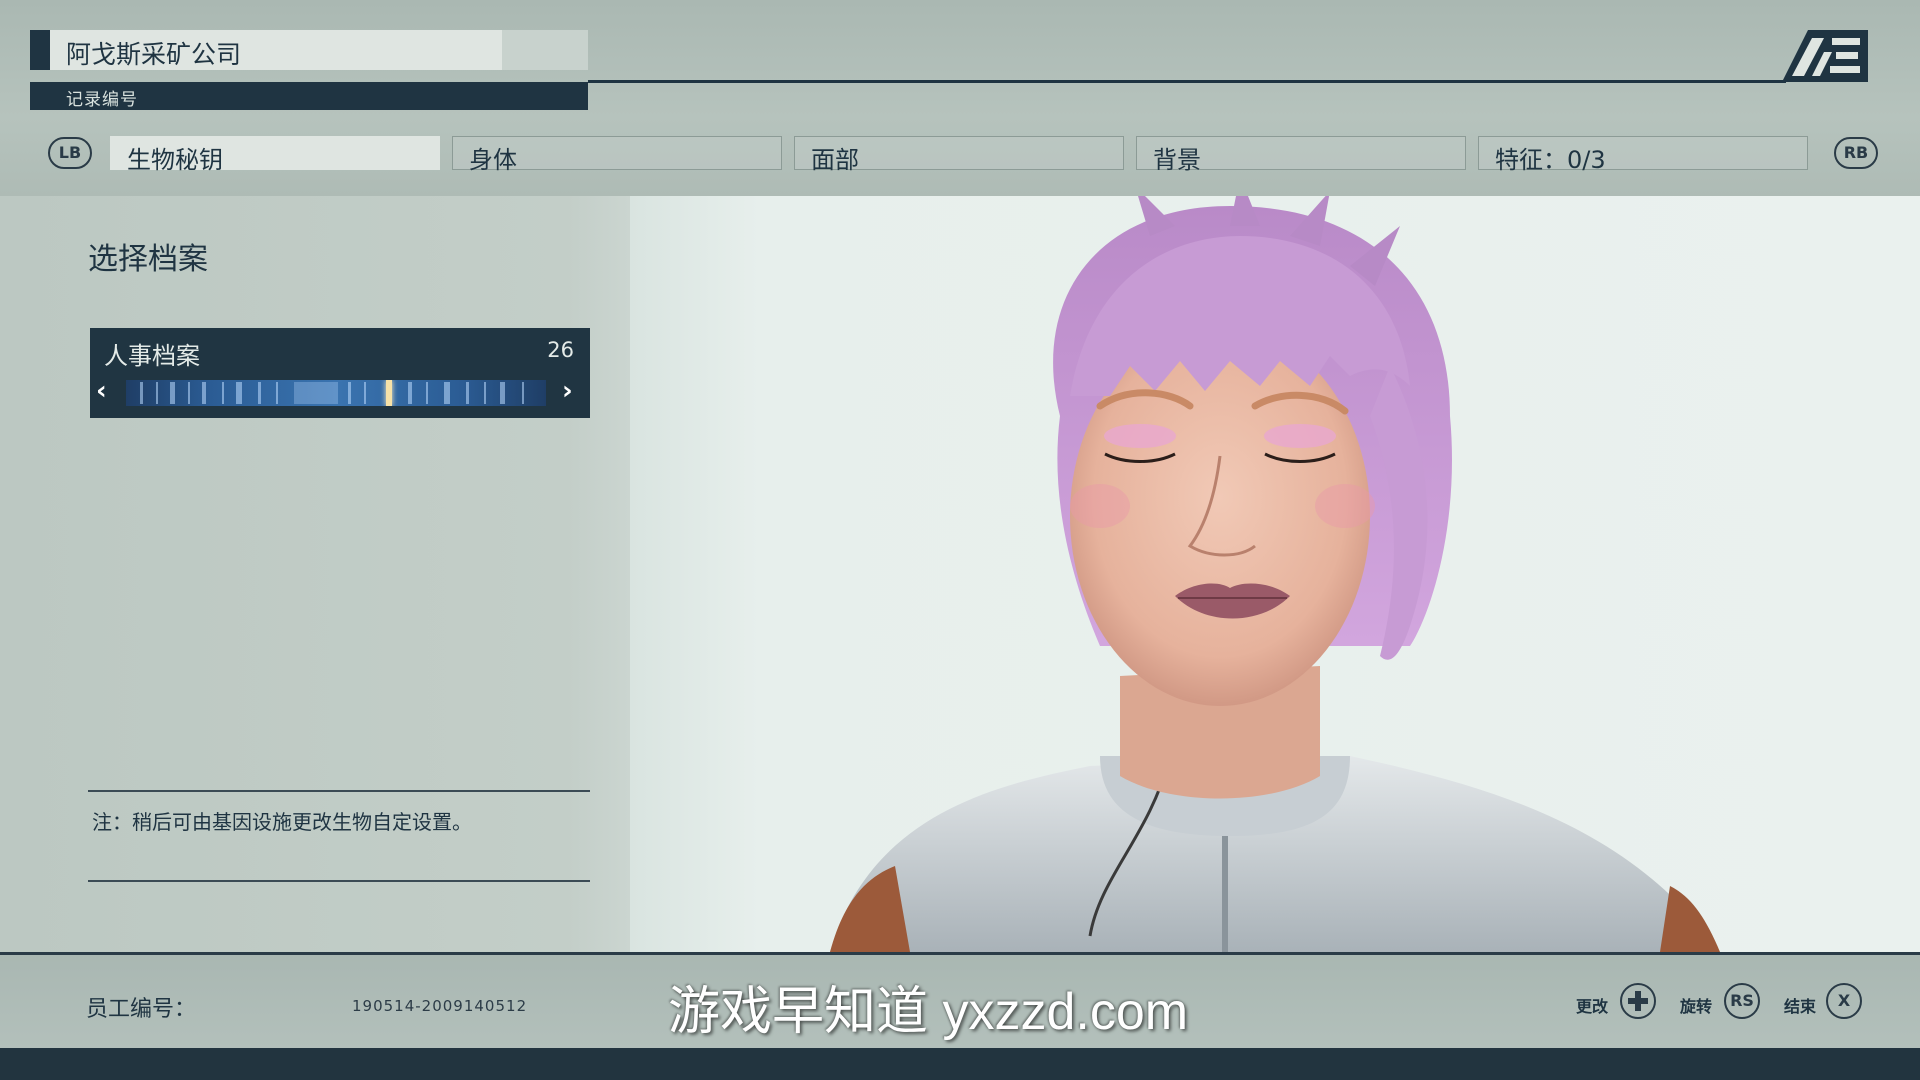 The height and width of the screenshot is (1080, 1920). I want to click on change-hint-label: 更改, so click(1592, 1006).